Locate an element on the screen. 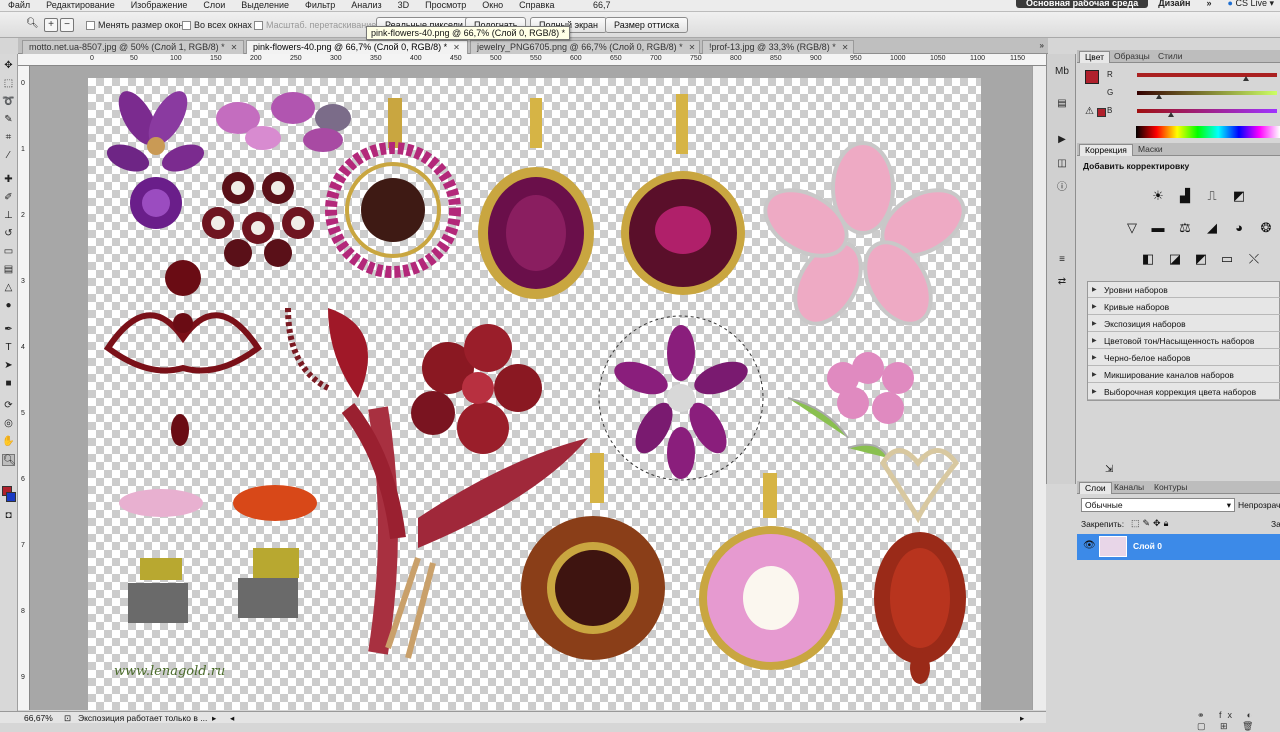 This screenshot has width=1280, height=732. mini-bridge-icon: Mb is located at coordinates (1062, 72).